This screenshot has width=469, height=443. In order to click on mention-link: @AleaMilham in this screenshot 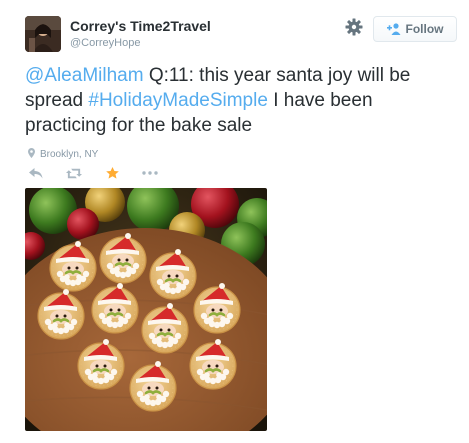, I will do `click(84, 75)`.